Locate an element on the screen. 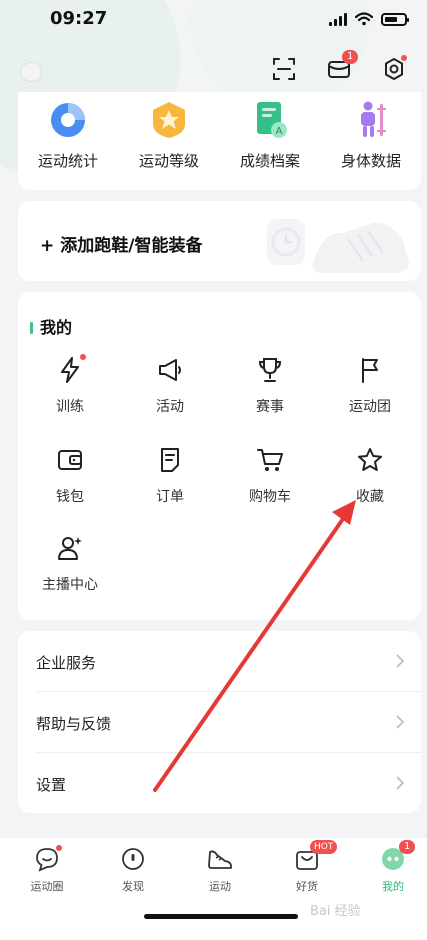 The image size is (427, 940). avatar is located at coordinates (31, 72).